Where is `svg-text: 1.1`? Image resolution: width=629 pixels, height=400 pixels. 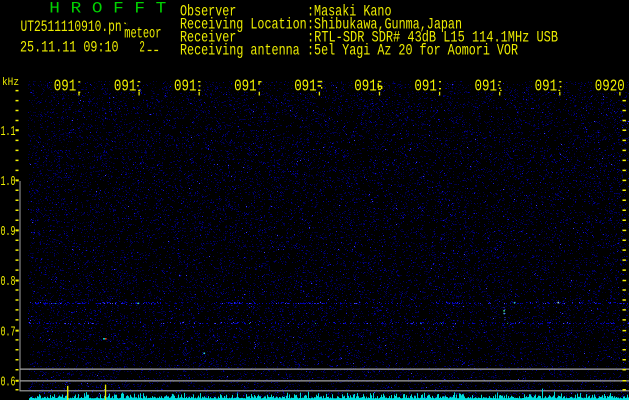 svg-text: 1.1 is located at coordinates (8, 132).